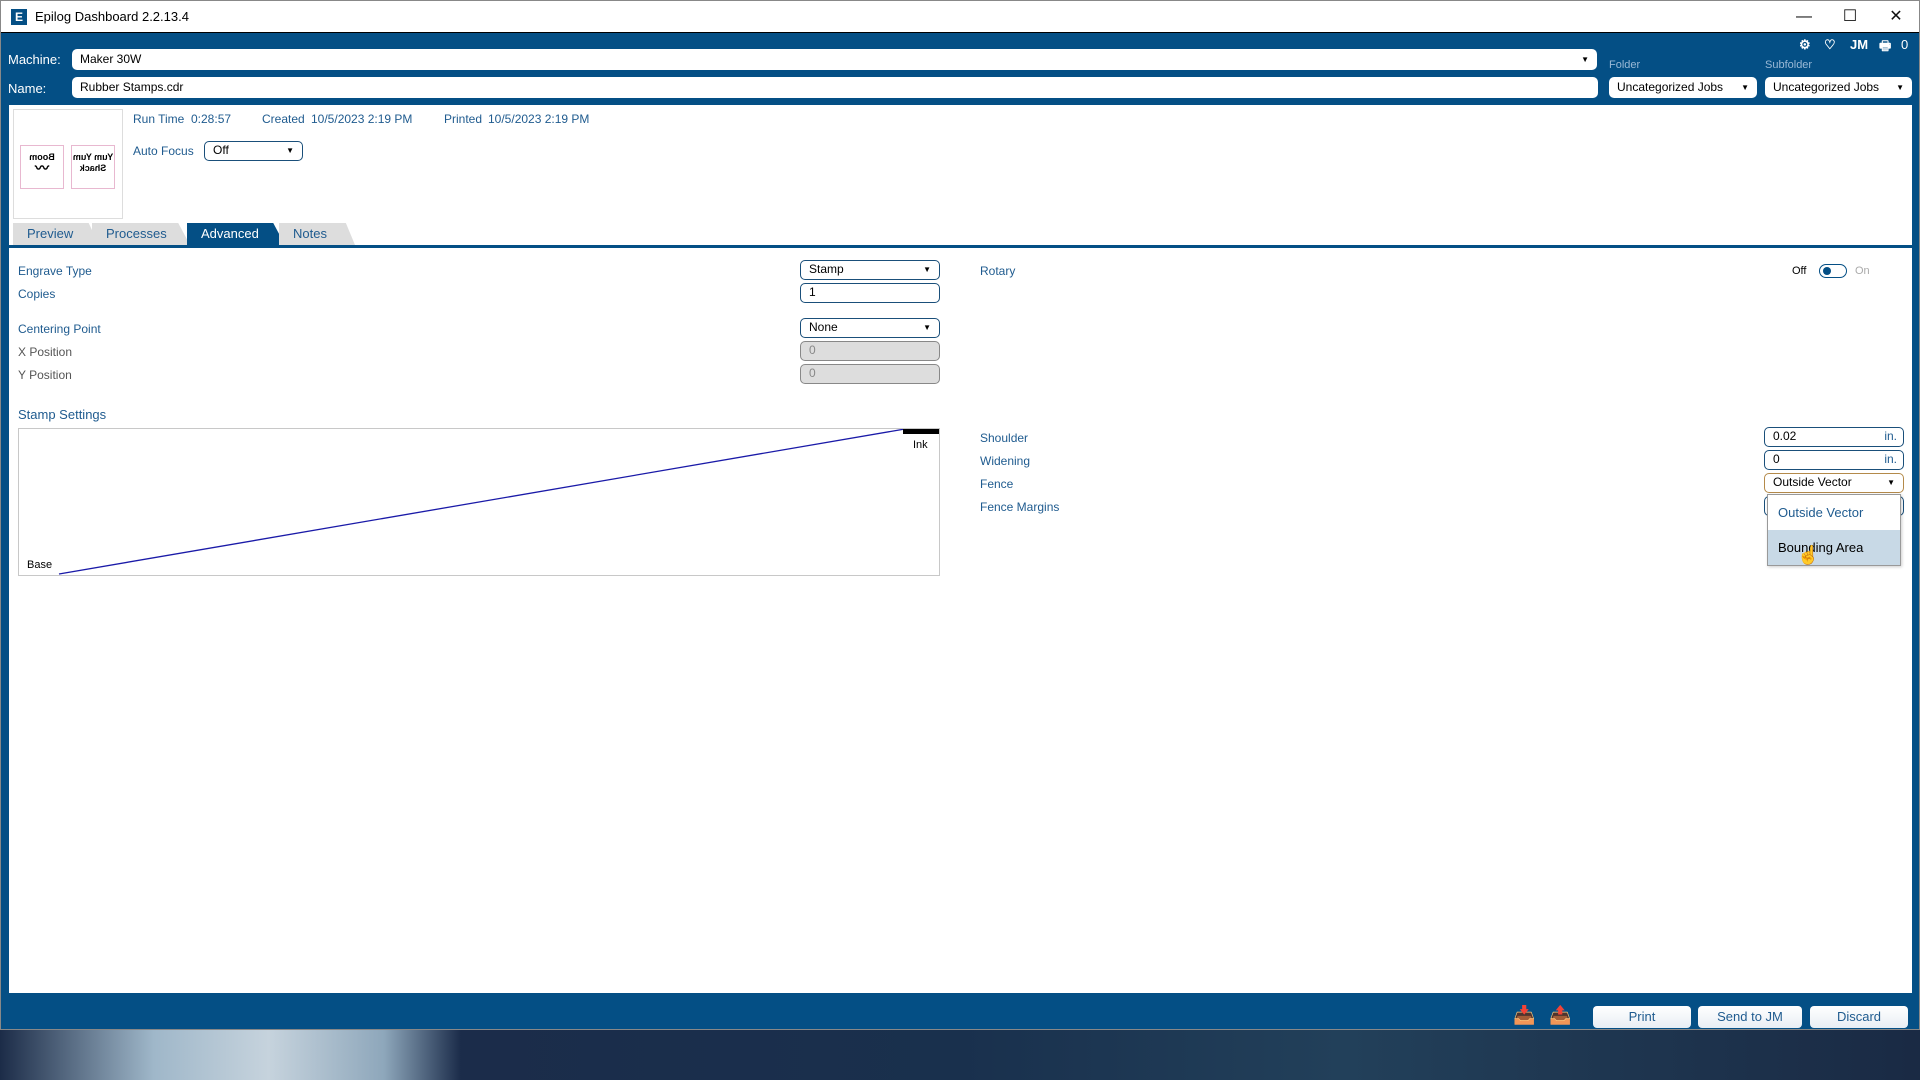  Describe the element at coordinates (159, 119) in the screenshot. I see `run-time-label: Run Time` at that location.